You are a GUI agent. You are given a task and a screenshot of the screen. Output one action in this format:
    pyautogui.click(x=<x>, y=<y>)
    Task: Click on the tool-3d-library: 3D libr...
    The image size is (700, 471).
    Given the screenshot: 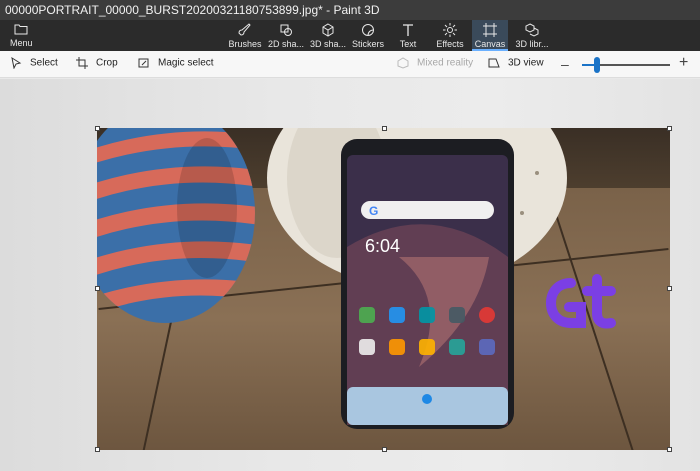 What is the action you would take?
    pyautogui.click(x=532, y=35)
    